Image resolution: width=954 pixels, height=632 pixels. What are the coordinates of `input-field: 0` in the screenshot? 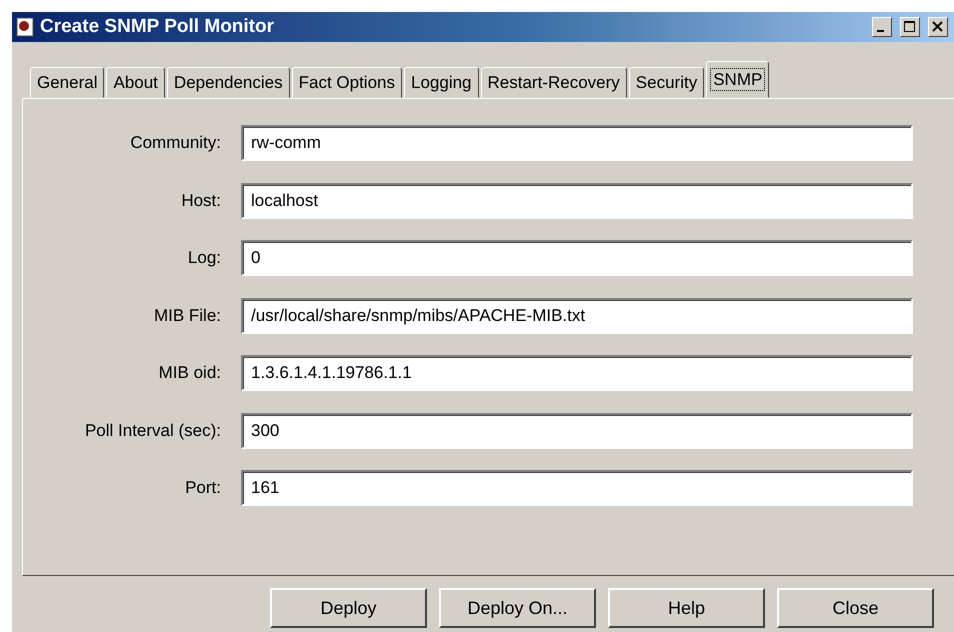 It's located at (577, 258).